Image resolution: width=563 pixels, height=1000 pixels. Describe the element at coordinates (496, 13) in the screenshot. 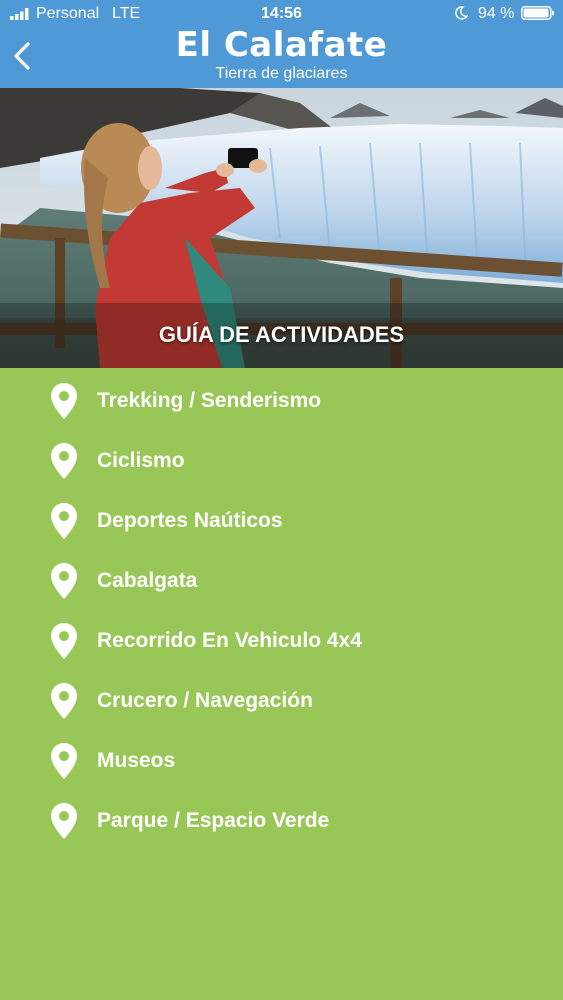

I see `battery-percent: 94 %` at that location.